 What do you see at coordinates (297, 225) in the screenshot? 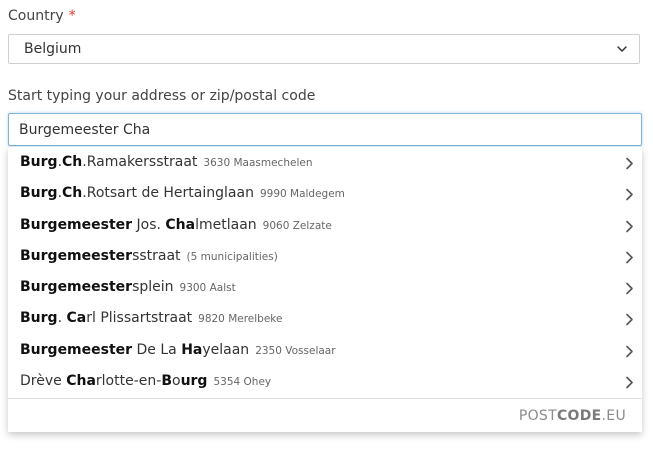
I see `suggestion-locality: 9060 Zelzate` at bounding box center [297, 225].